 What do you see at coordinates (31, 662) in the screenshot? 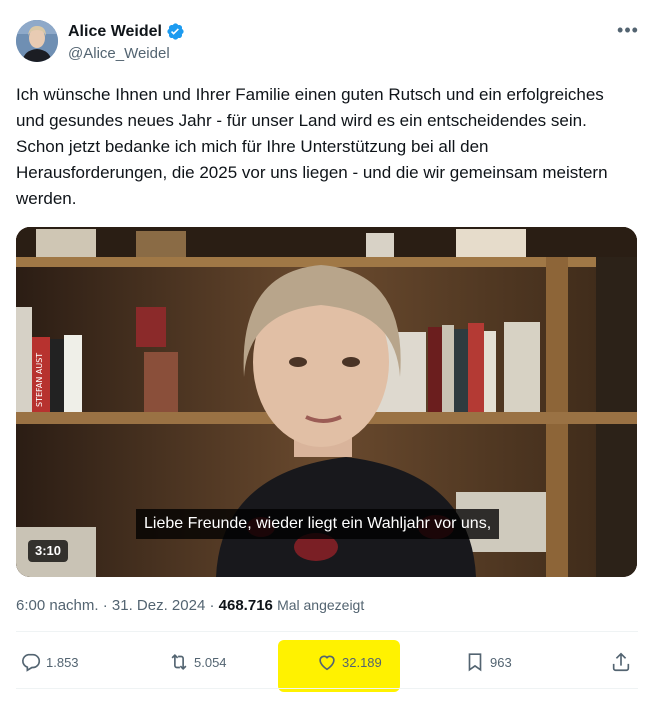
I see `reply-icon` at bounding box center [31, 662].